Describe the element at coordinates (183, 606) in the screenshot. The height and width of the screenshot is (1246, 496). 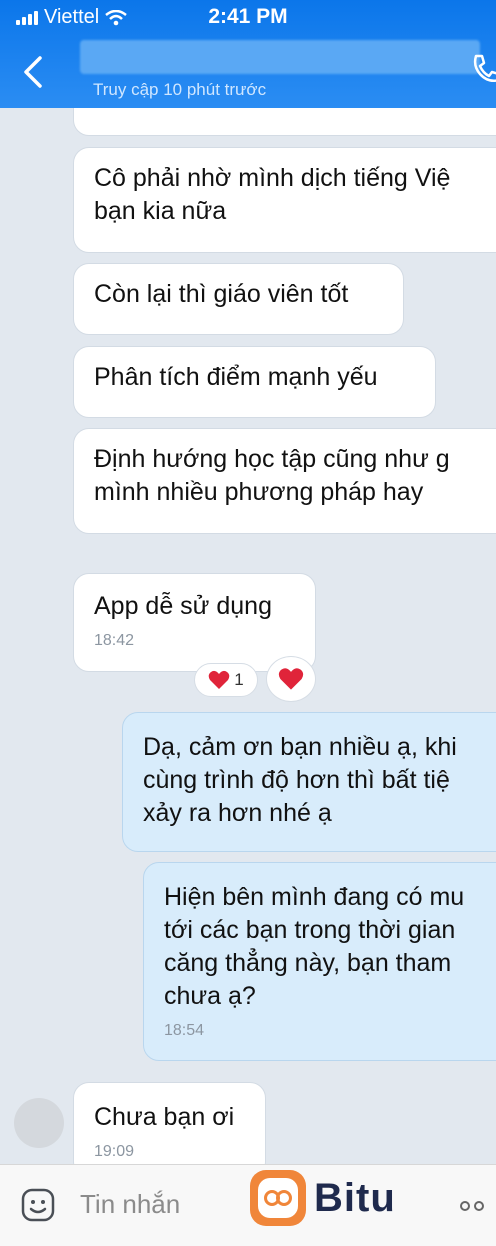
I see `message-text: App dễ sử dụng` at that location.